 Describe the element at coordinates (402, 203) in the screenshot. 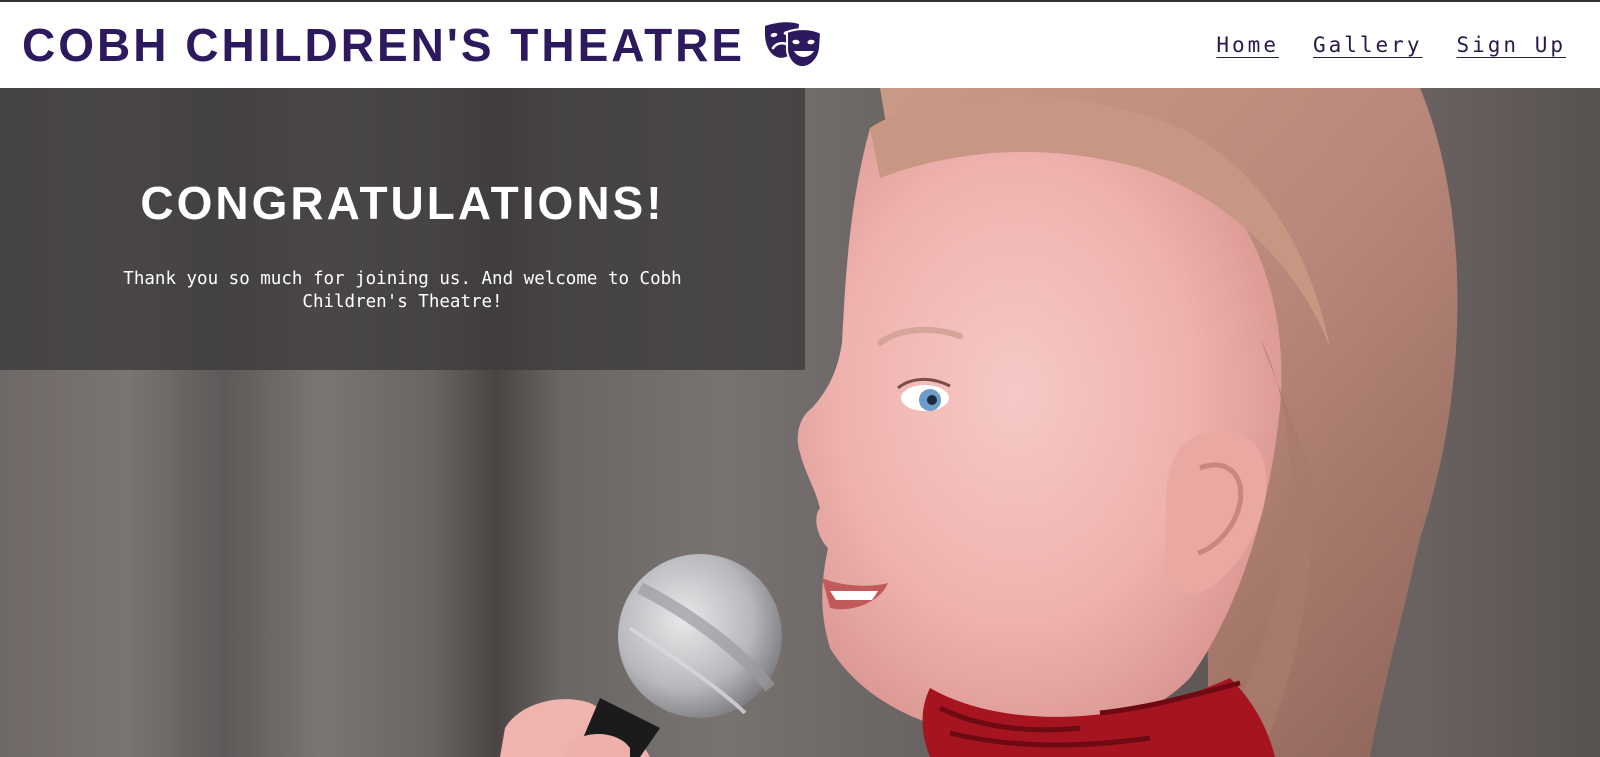

I see `hero-heading: CONGRATULATIONS!` at that location.